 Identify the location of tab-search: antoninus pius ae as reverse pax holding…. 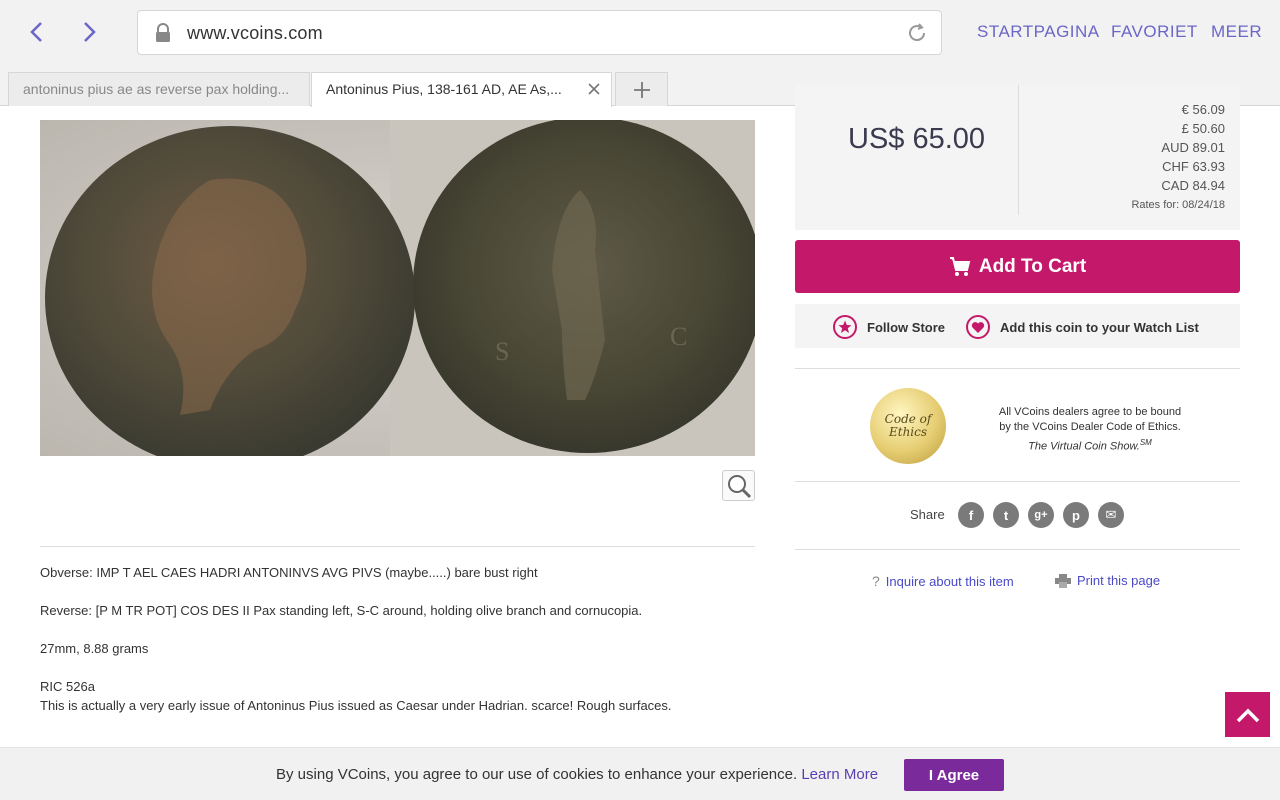
(159, 89).